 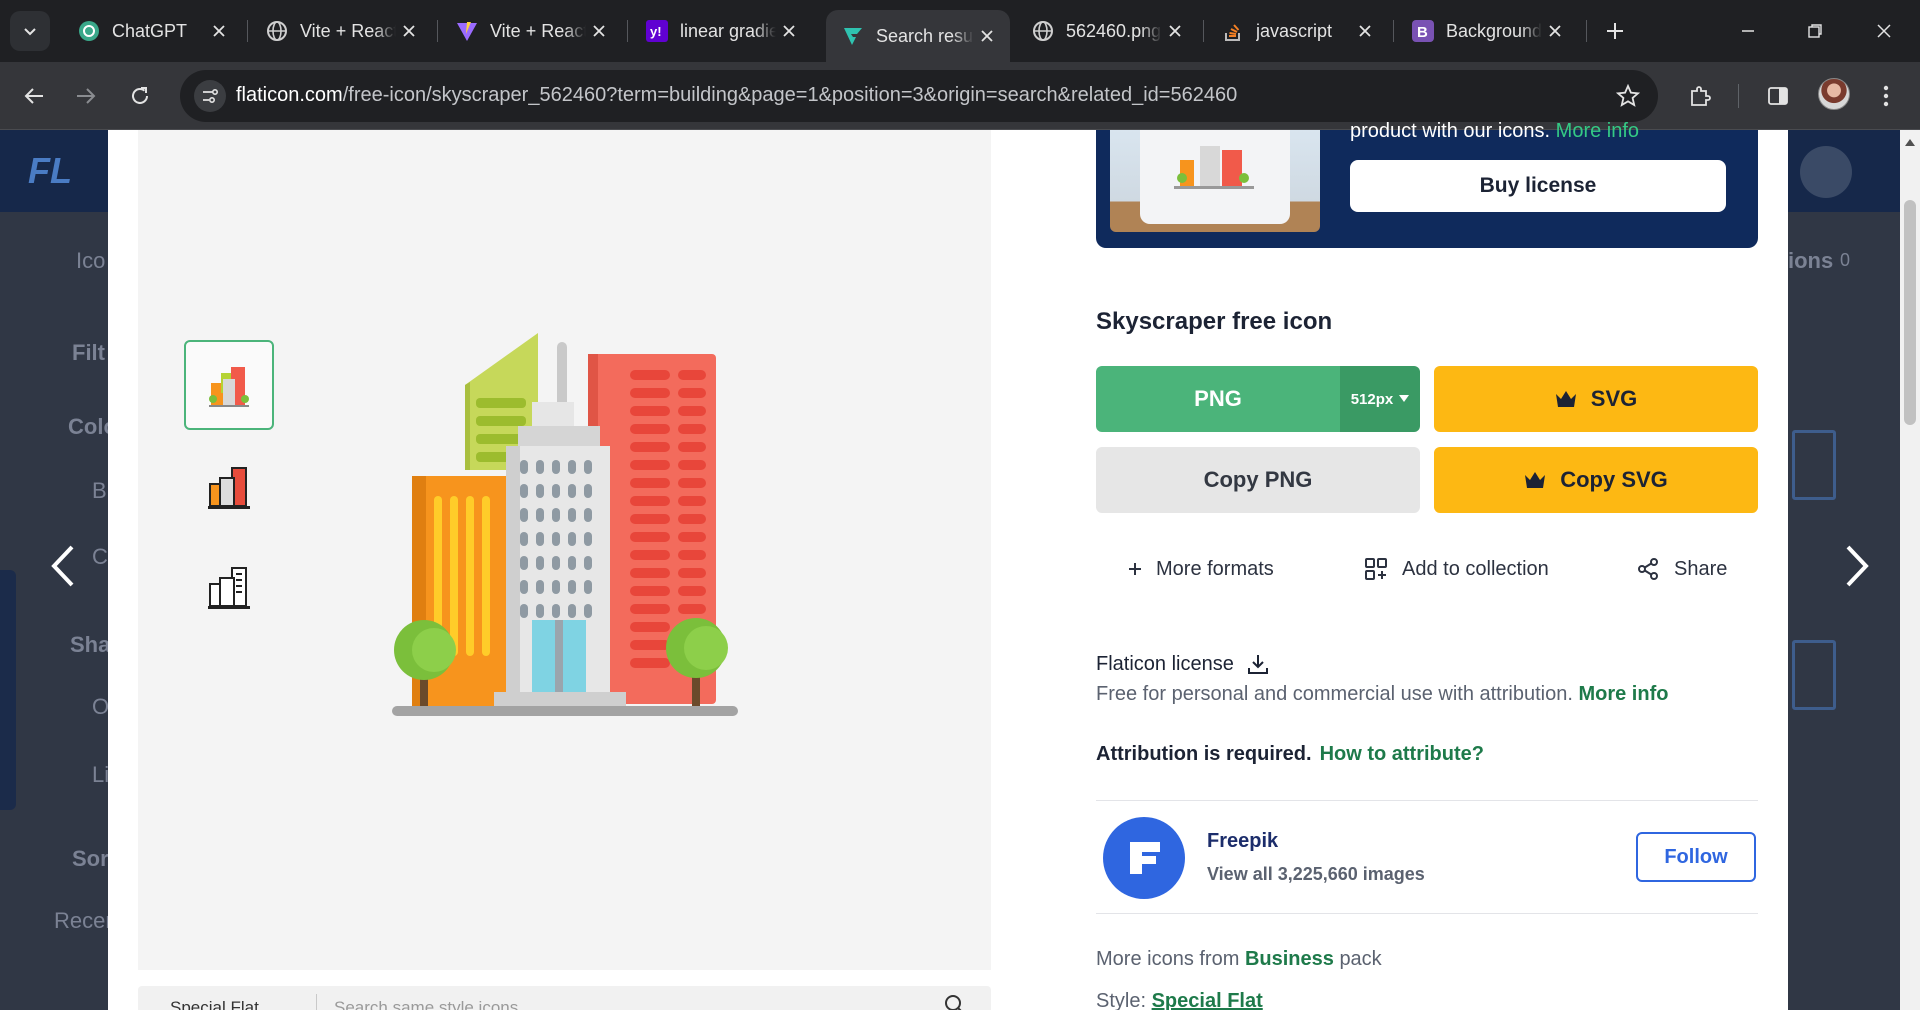 I want to click on chevron-right-icon, so click(x=1857, y=566).